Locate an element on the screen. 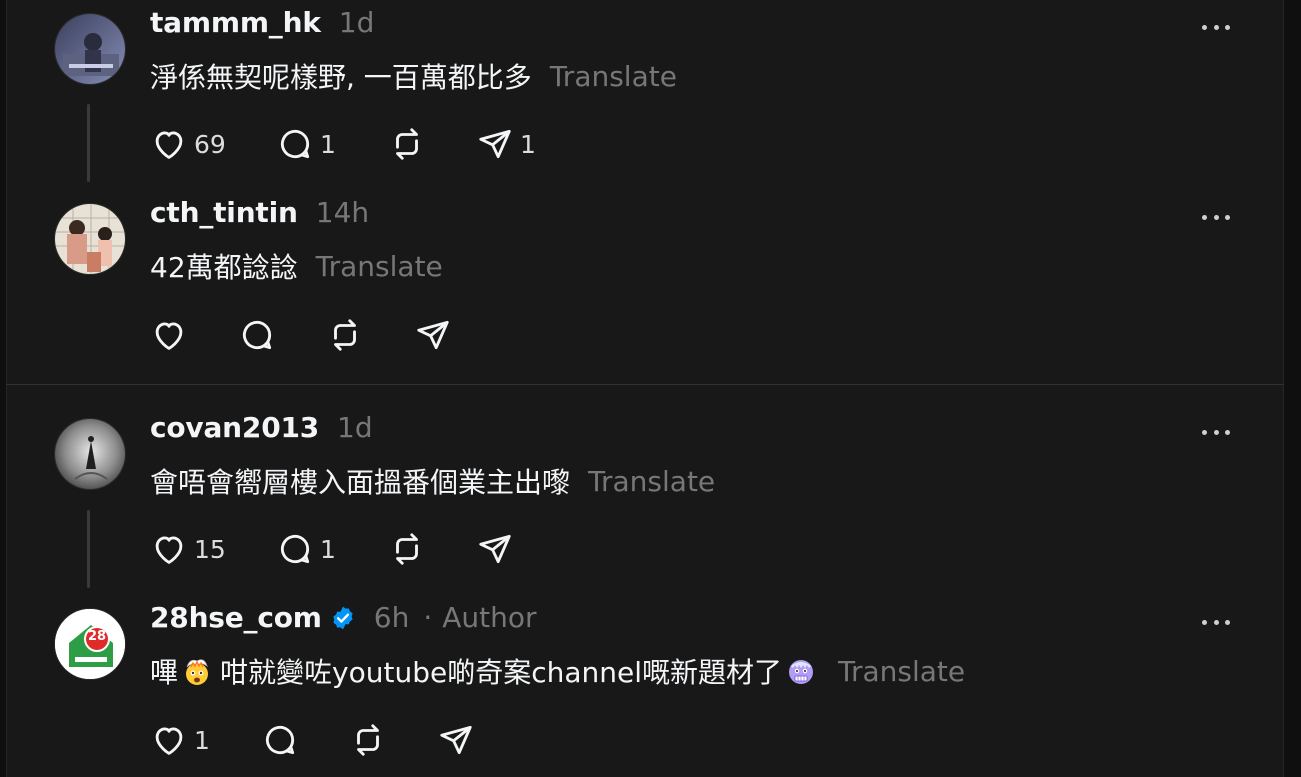 The image size is (1301, 777). like-count: 69 is located at coordinates (210, 144).